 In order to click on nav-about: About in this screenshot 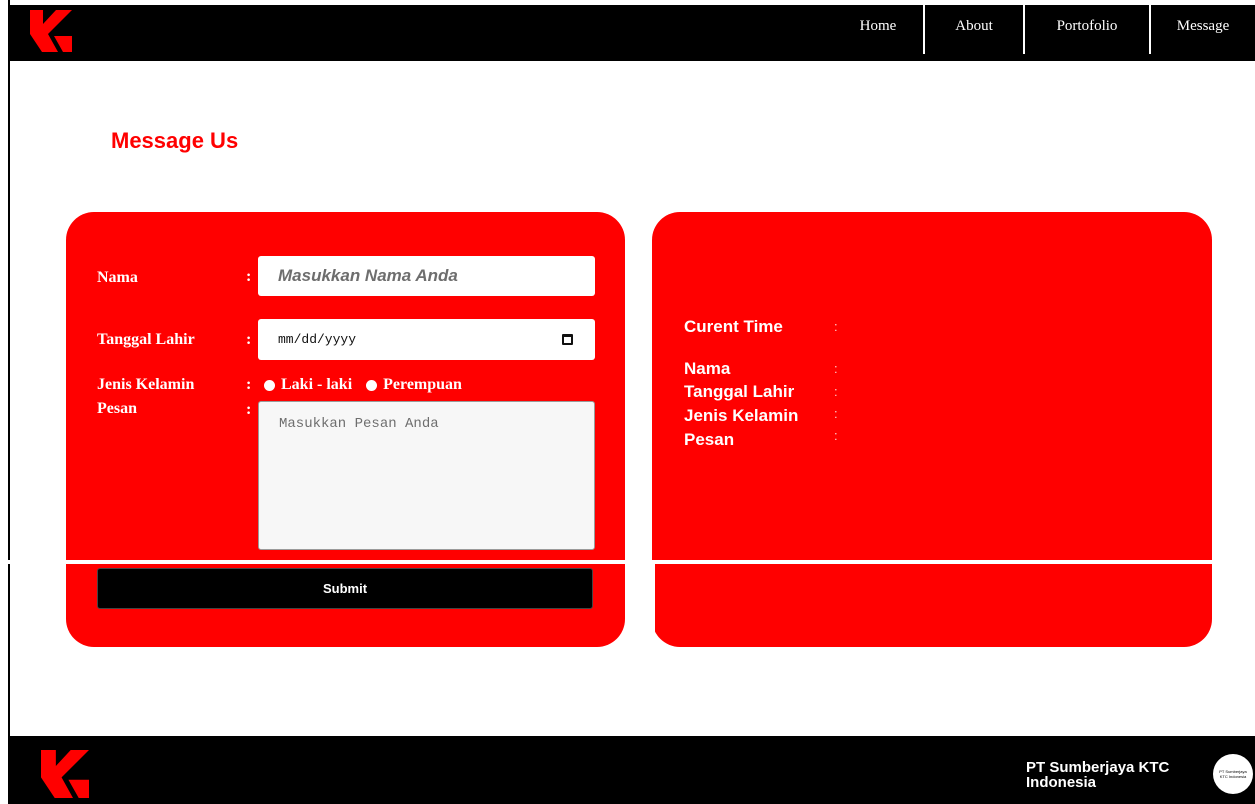, I will do `click(974, 29)`.